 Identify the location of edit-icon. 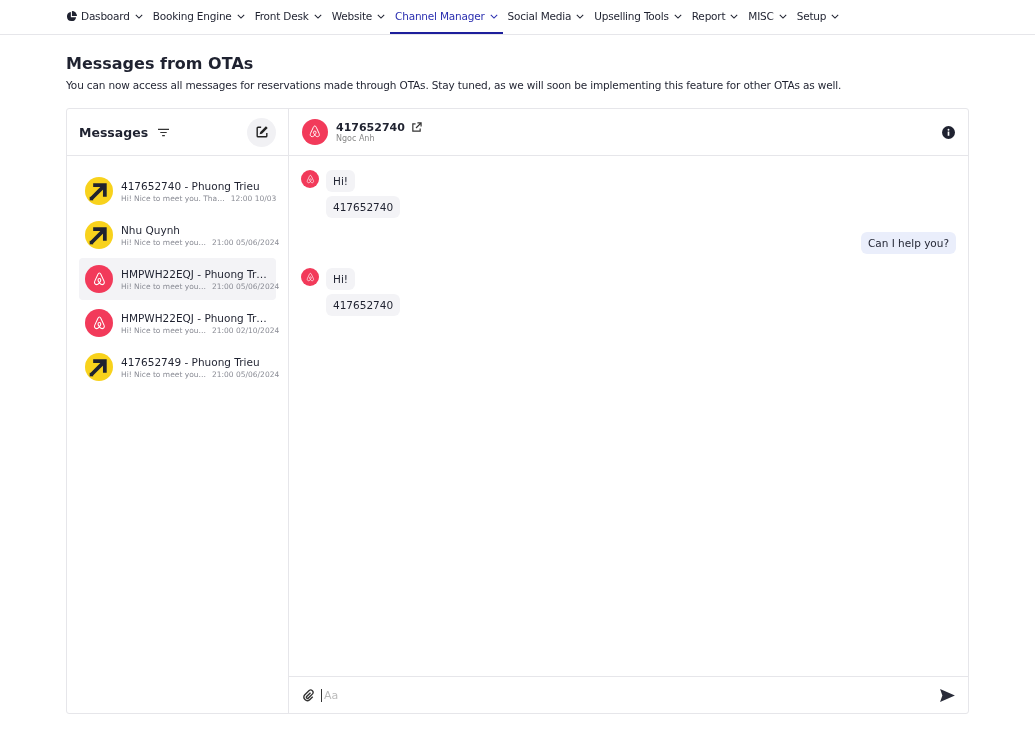
(261, 132).